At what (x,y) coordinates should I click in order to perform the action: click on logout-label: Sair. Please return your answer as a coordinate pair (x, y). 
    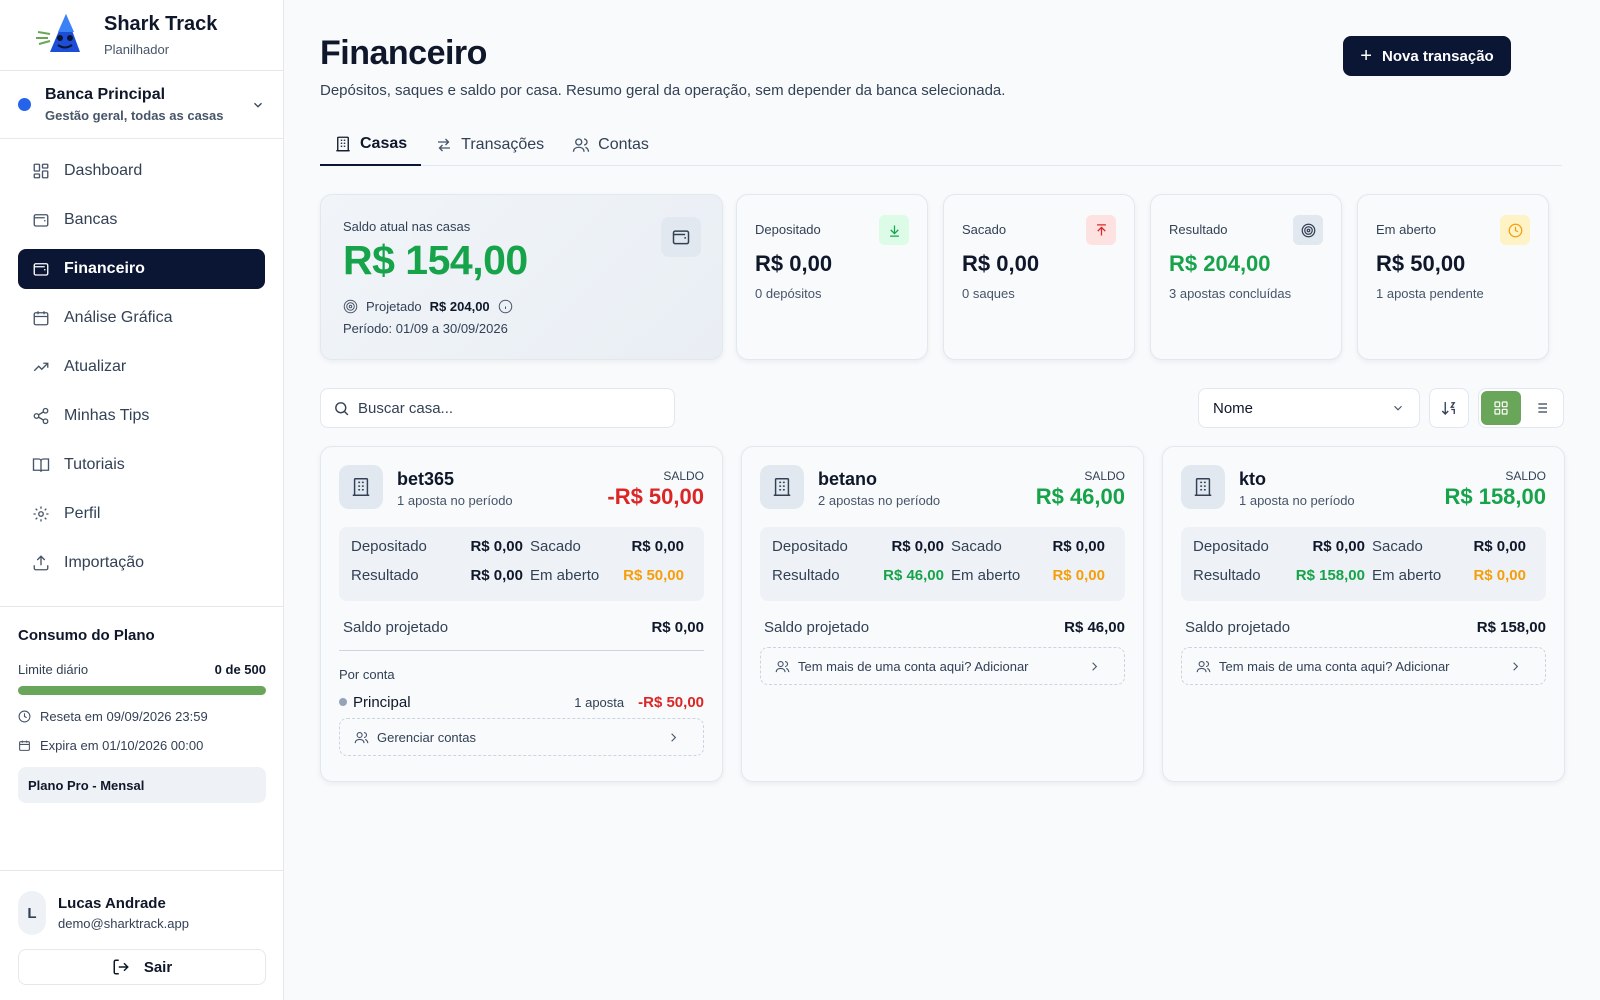
    Looking at the image, I should click on (158, 967).